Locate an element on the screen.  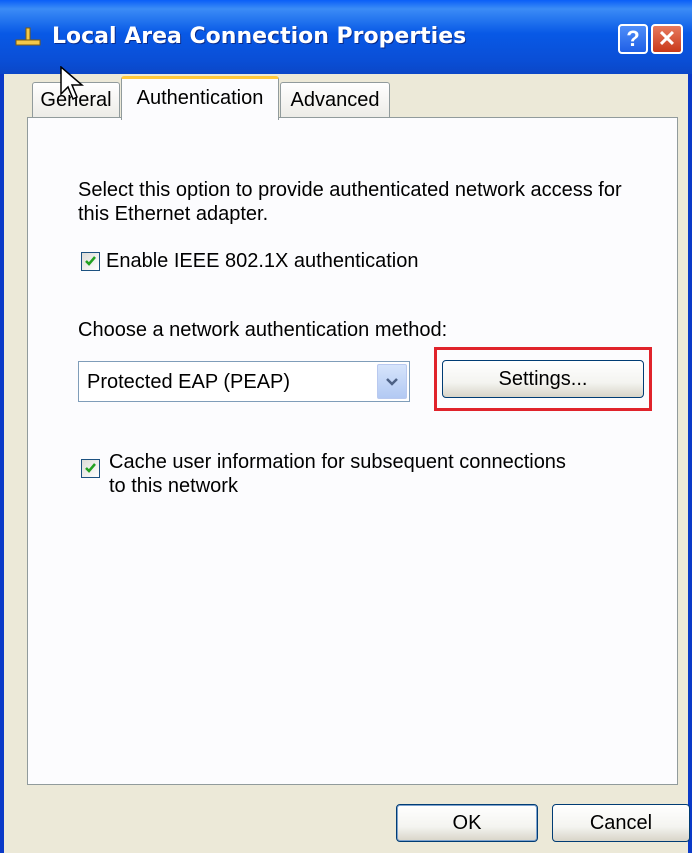
enable-8021x-checkbox is located at coordinates (90, 261).